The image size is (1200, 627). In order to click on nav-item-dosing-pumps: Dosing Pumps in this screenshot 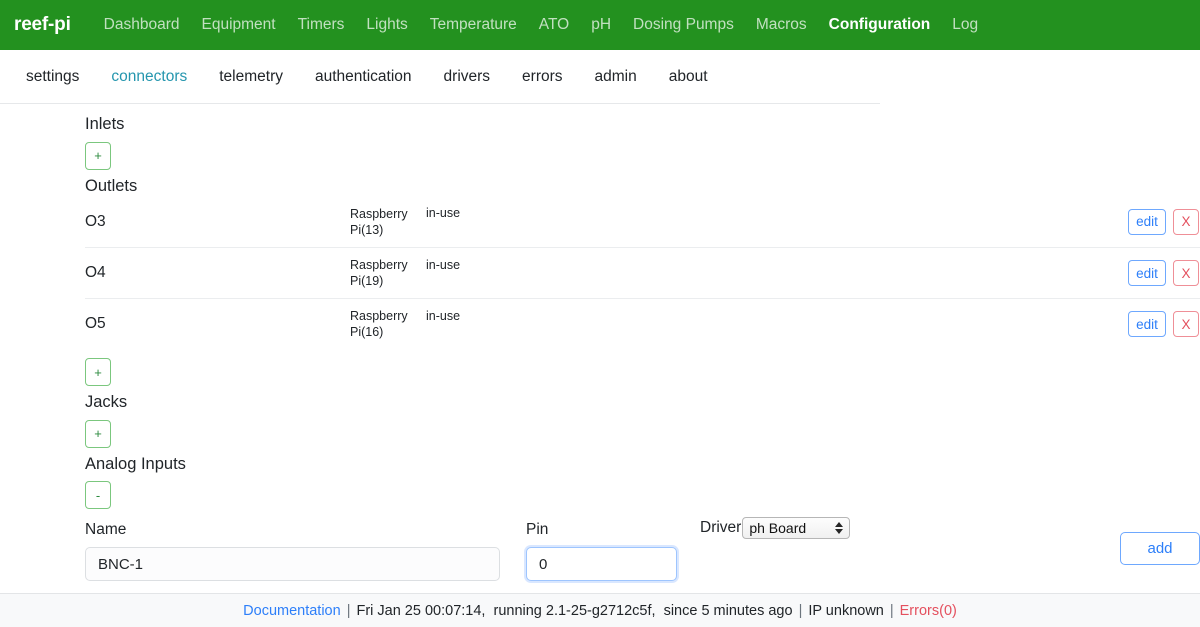, I will do `click(683, 25)`.